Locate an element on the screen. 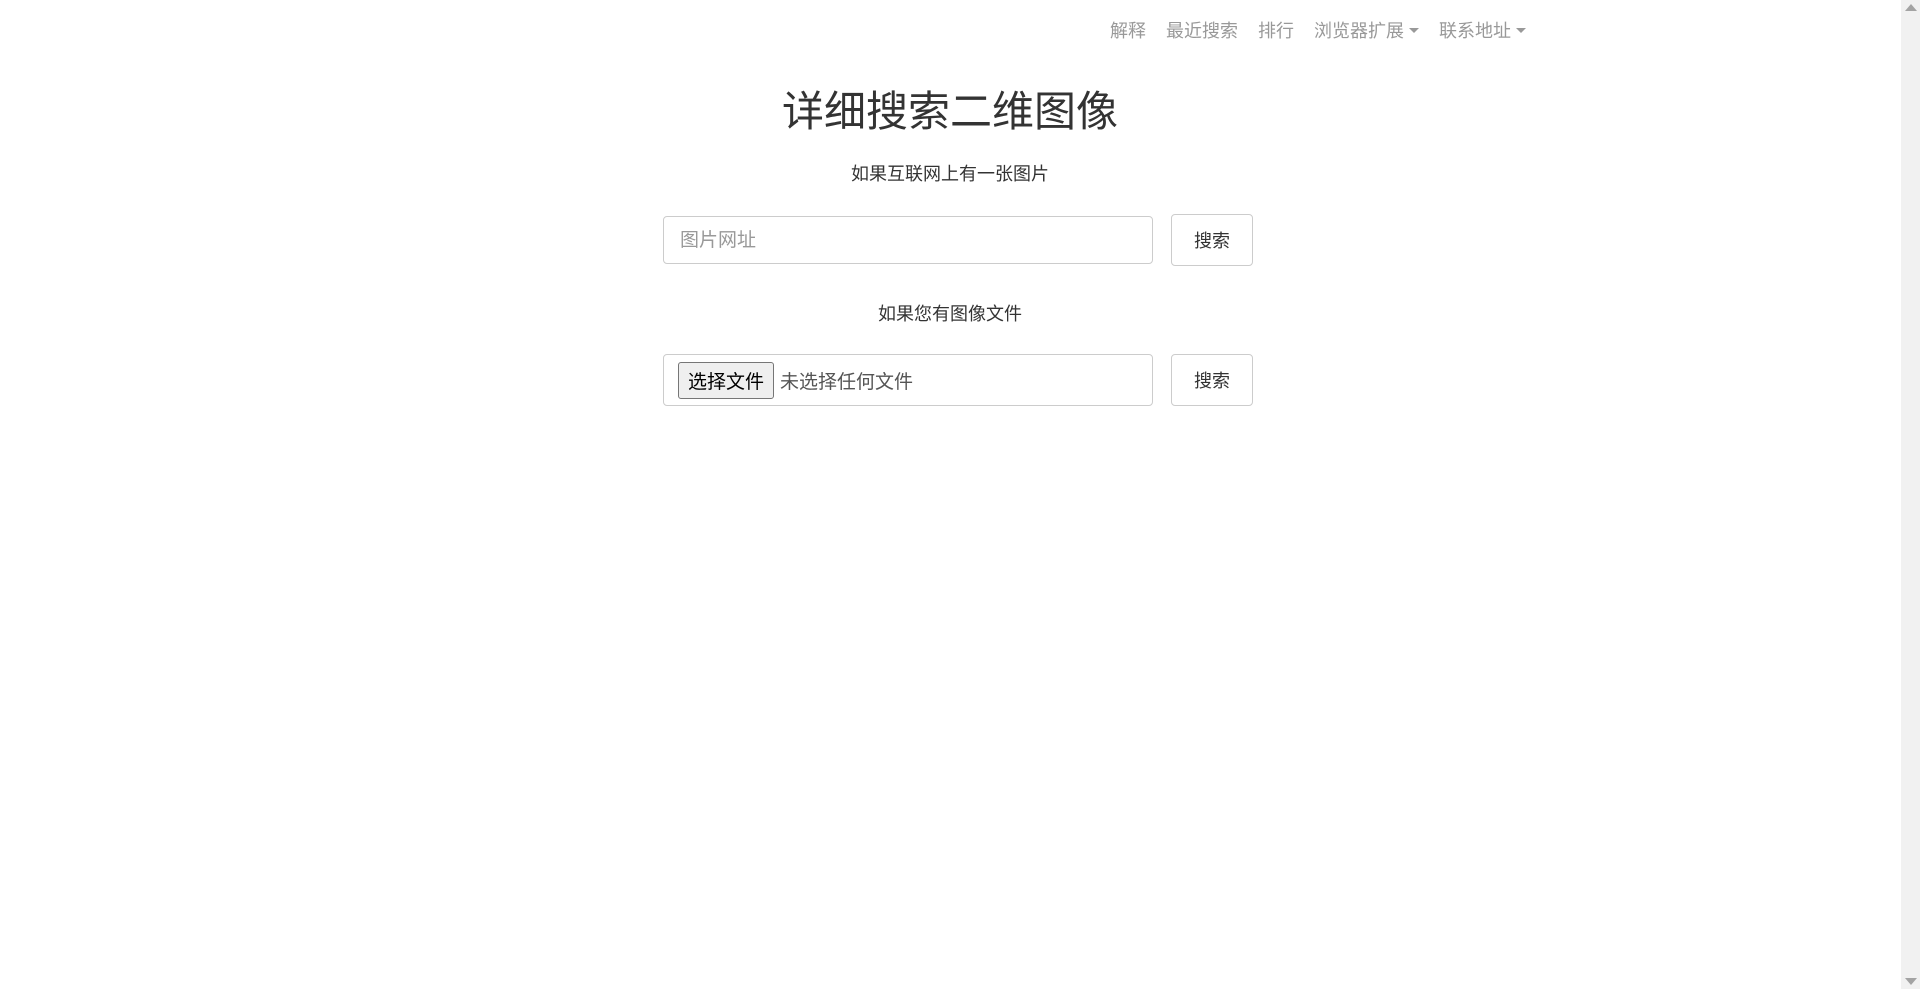 This screenshot has height=989, width=1920. file-status-text: 未选择任何文件 is located at coordinates (847, 381).